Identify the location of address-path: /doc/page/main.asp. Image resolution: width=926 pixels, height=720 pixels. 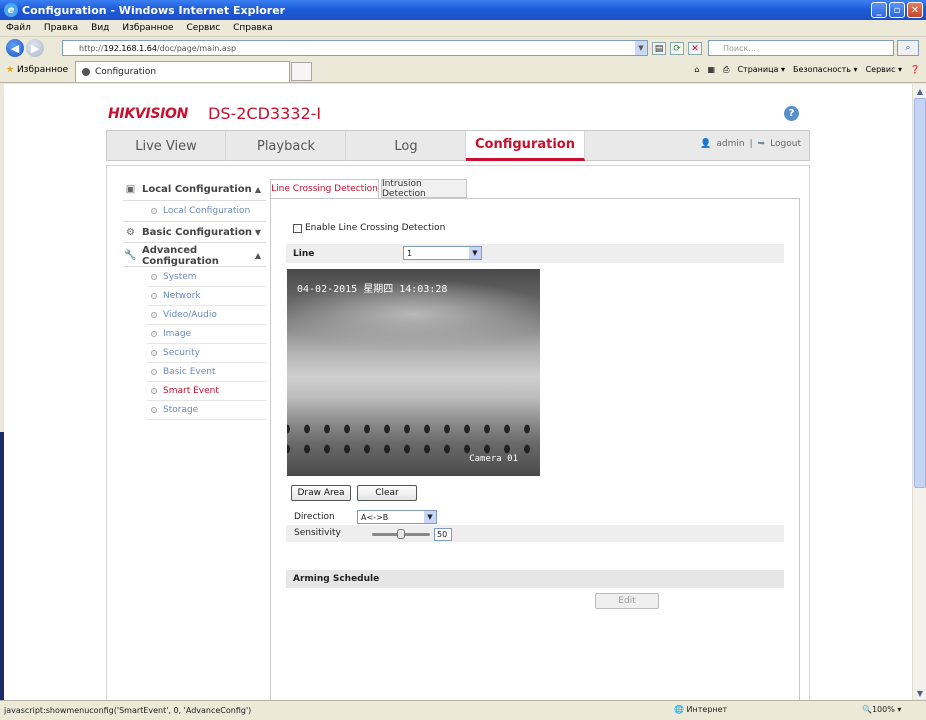
(196, 48).